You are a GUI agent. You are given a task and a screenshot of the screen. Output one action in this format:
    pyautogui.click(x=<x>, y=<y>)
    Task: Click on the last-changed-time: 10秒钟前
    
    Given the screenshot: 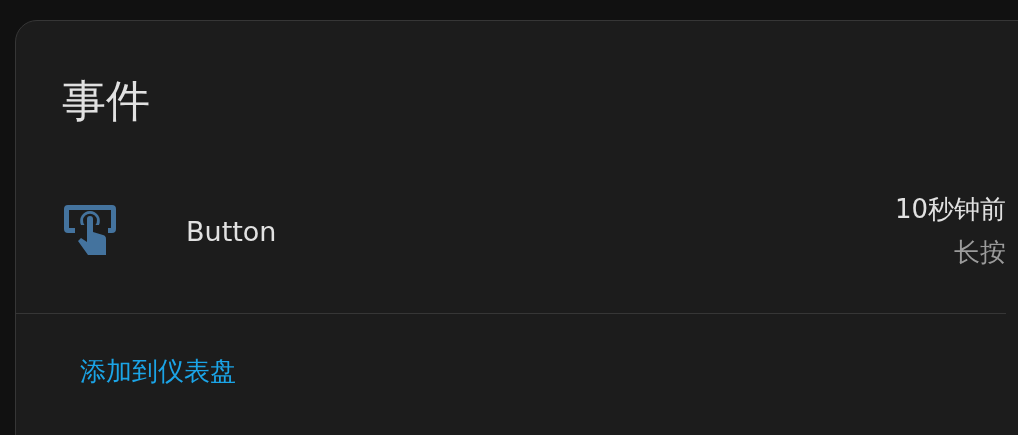 What is the action you would take?
    pyautogui.click(x=950, y=209)
    